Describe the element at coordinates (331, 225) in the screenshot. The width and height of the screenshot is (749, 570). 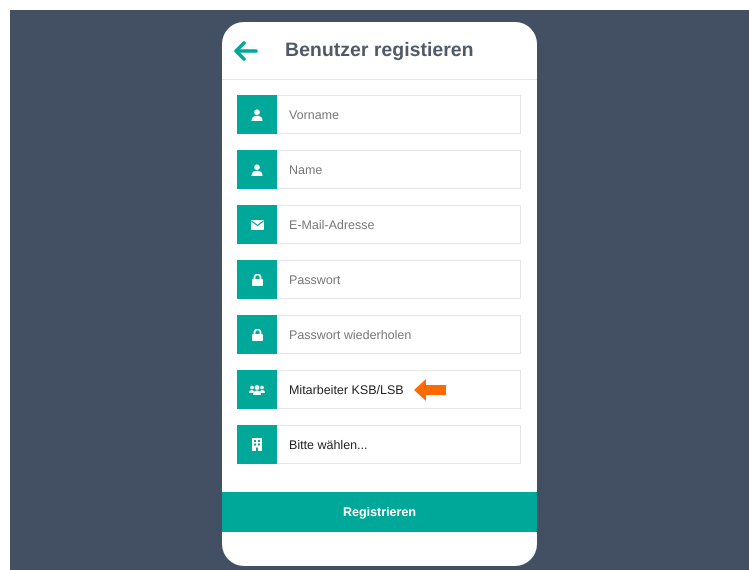
I see `placeholder: E-Mail-Adresse` at that location.